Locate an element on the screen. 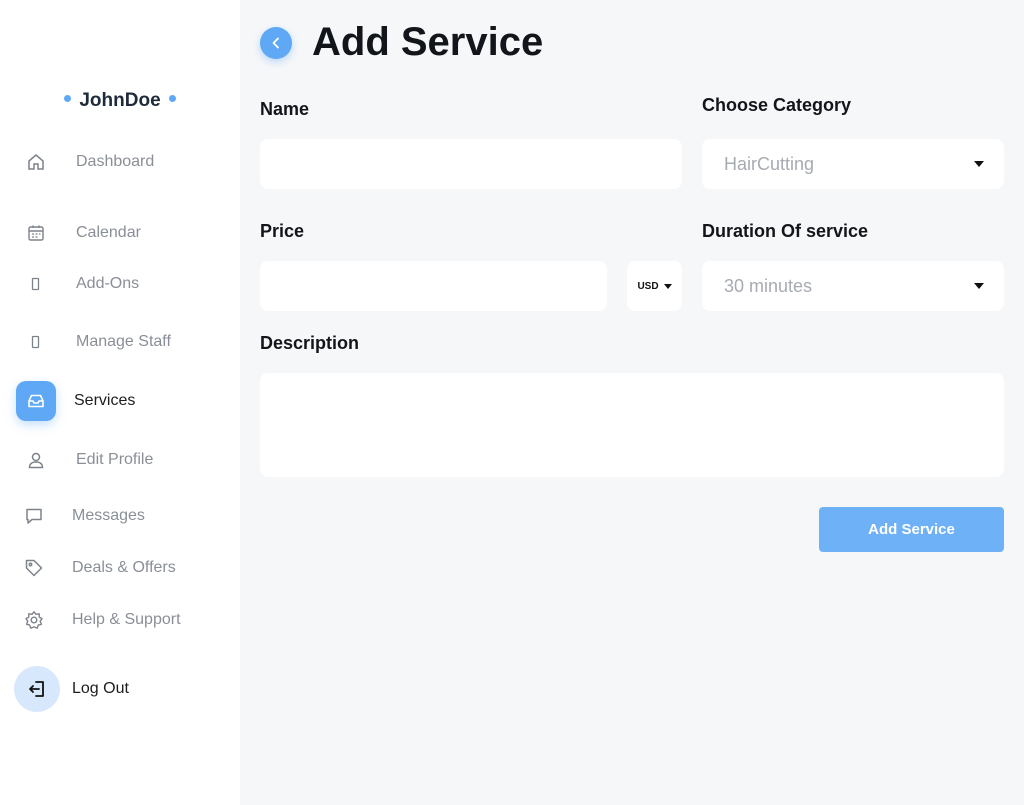 The image size is (1024, 805). home-icon is located at coordinates (36, 162).